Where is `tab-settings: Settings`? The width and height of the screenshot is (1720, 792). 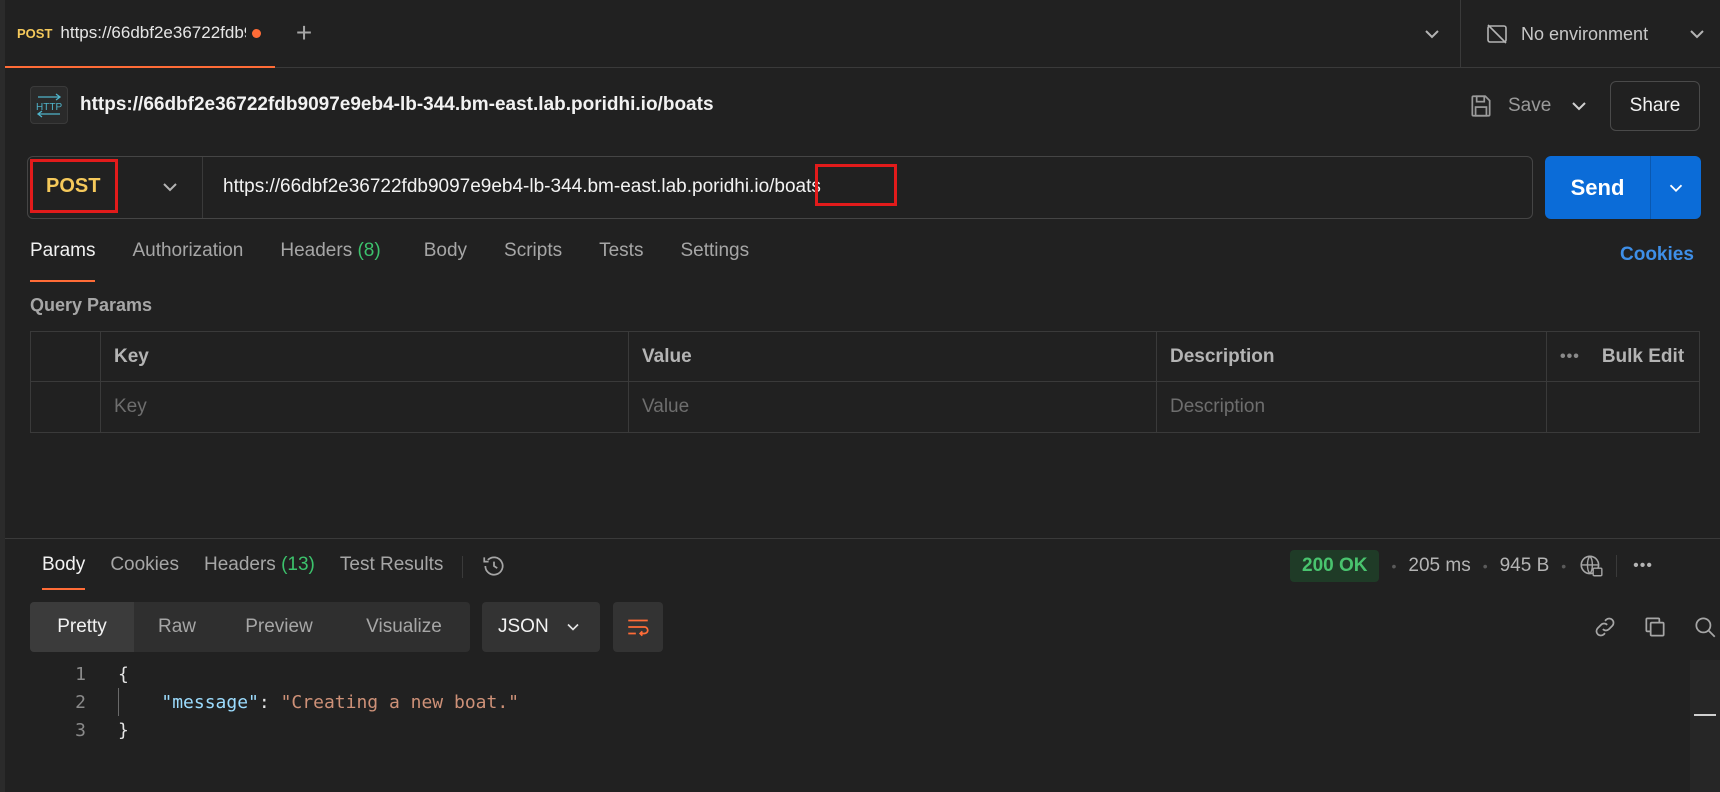
tab-settings: Settings is located at coordinates (714, 261).